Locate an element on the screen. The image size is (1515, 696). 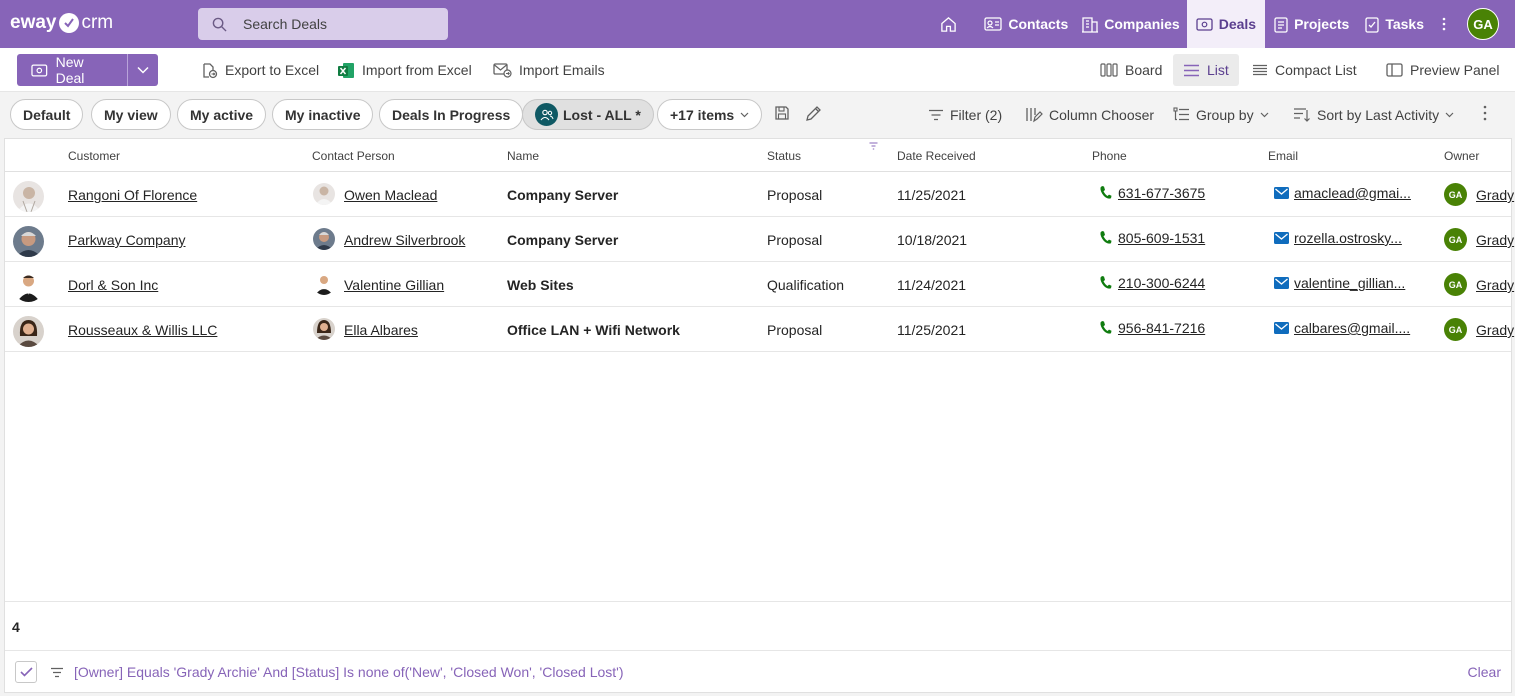
save-view-button is located at coordinates (782, 113).